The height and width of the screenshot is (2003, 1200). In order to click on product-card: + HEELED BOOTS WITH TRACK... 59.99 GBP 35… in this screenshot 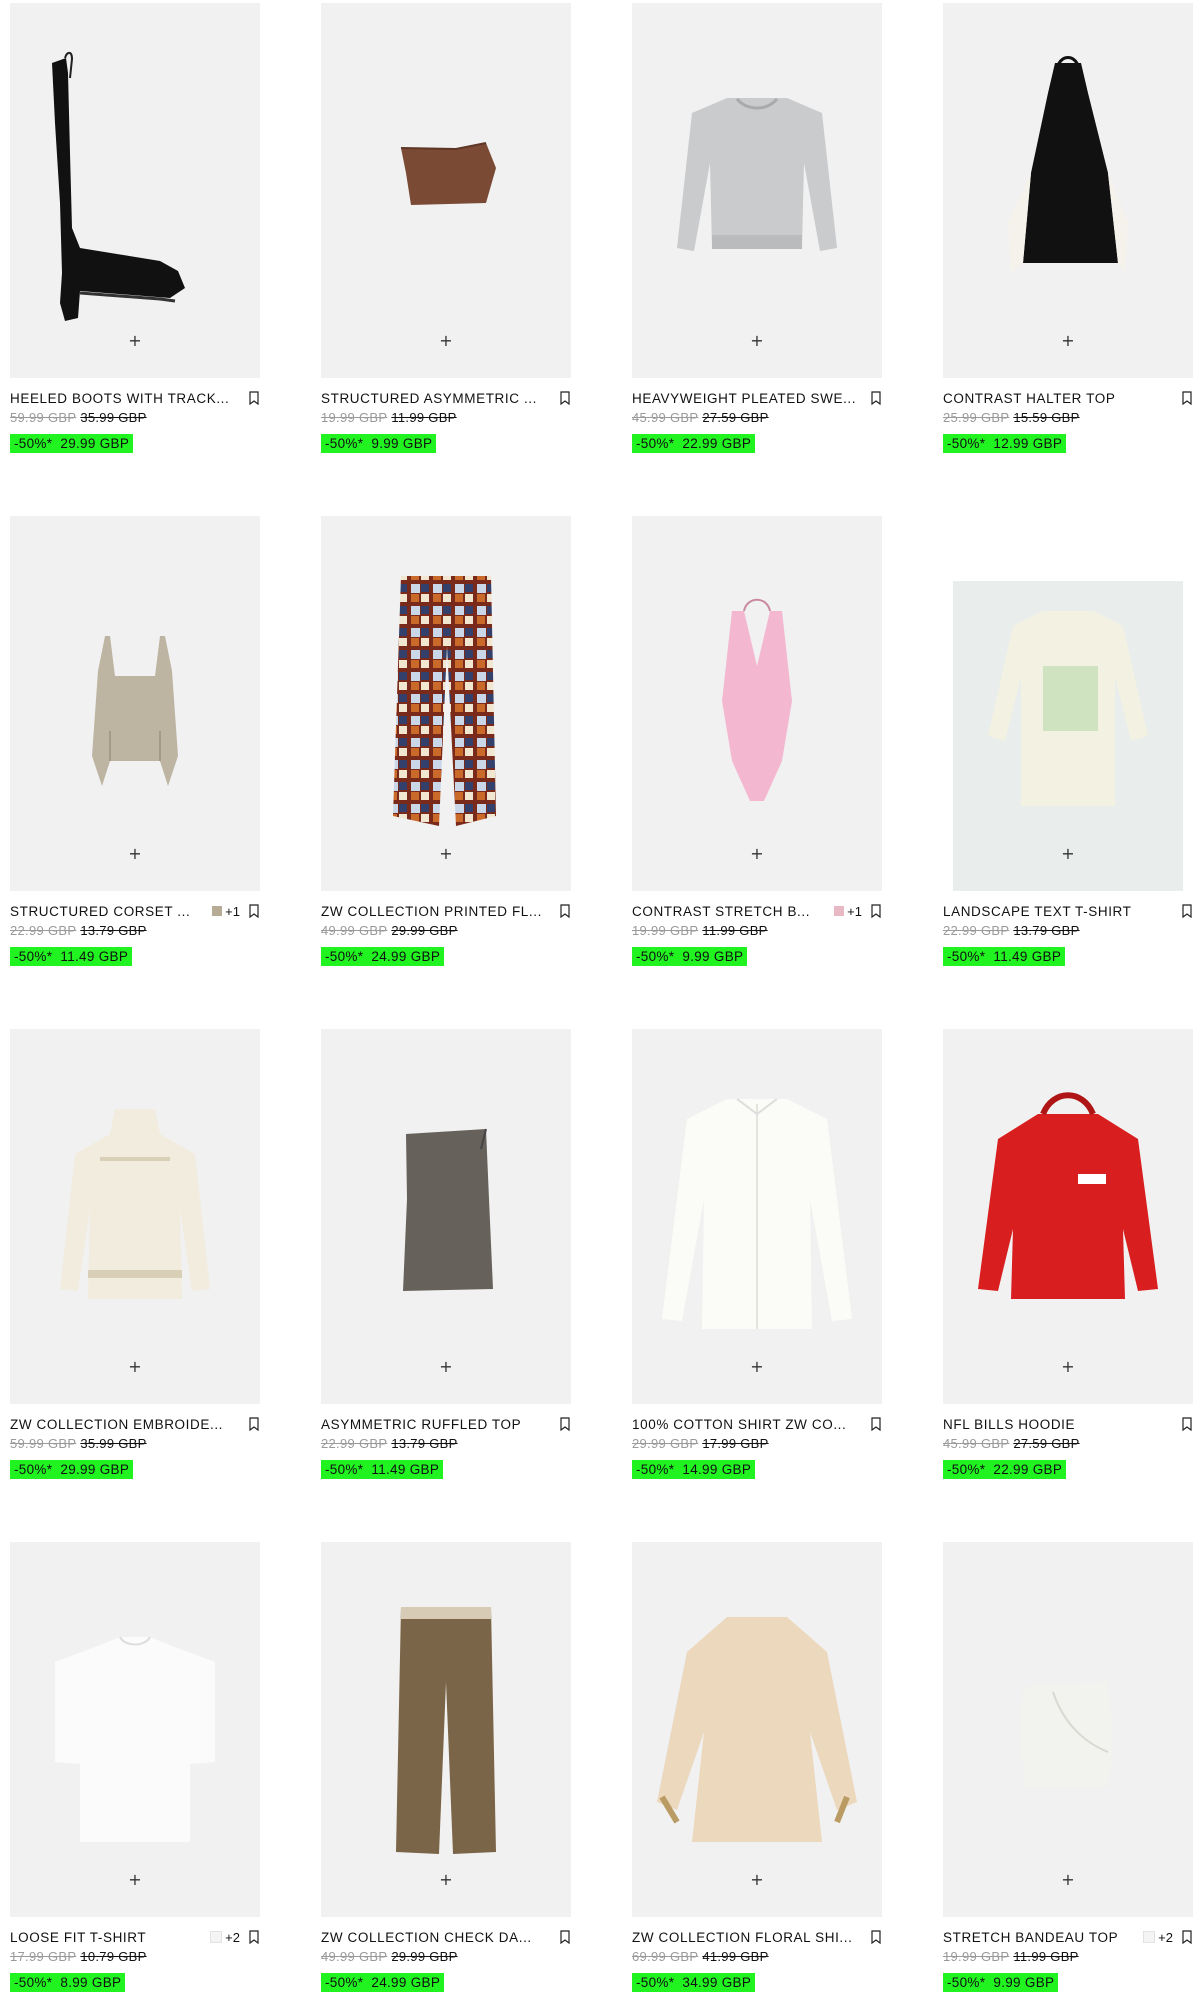, I will do `click(135, 228)`.